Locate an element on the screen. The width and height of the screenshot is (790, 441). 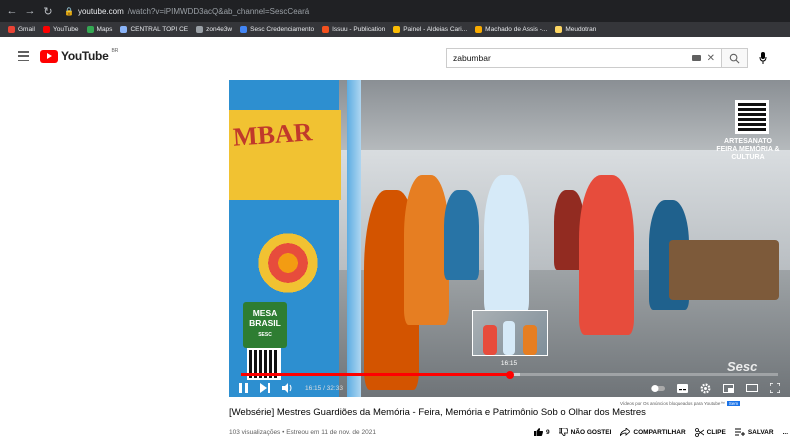
url-domain: youtube.com is located at coordinates (100, 11).